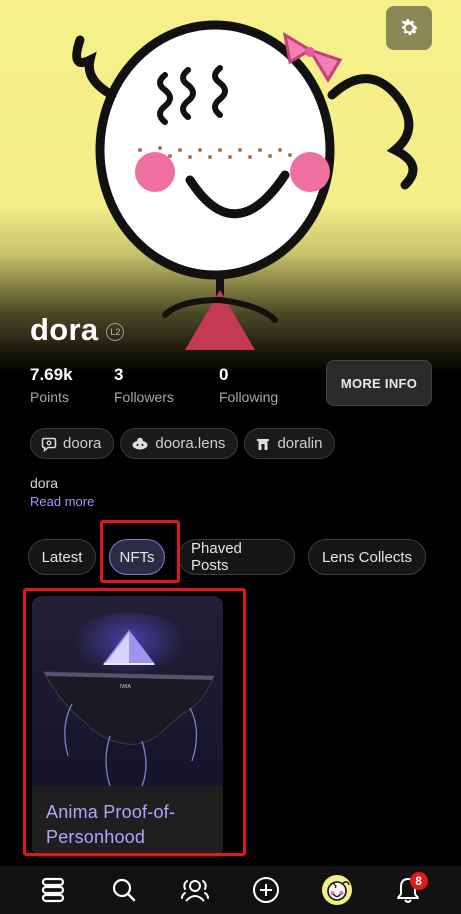 Image resolution: width=461 pixels, height=914 pixels. I want to click on nav-create, so click(266, 890).